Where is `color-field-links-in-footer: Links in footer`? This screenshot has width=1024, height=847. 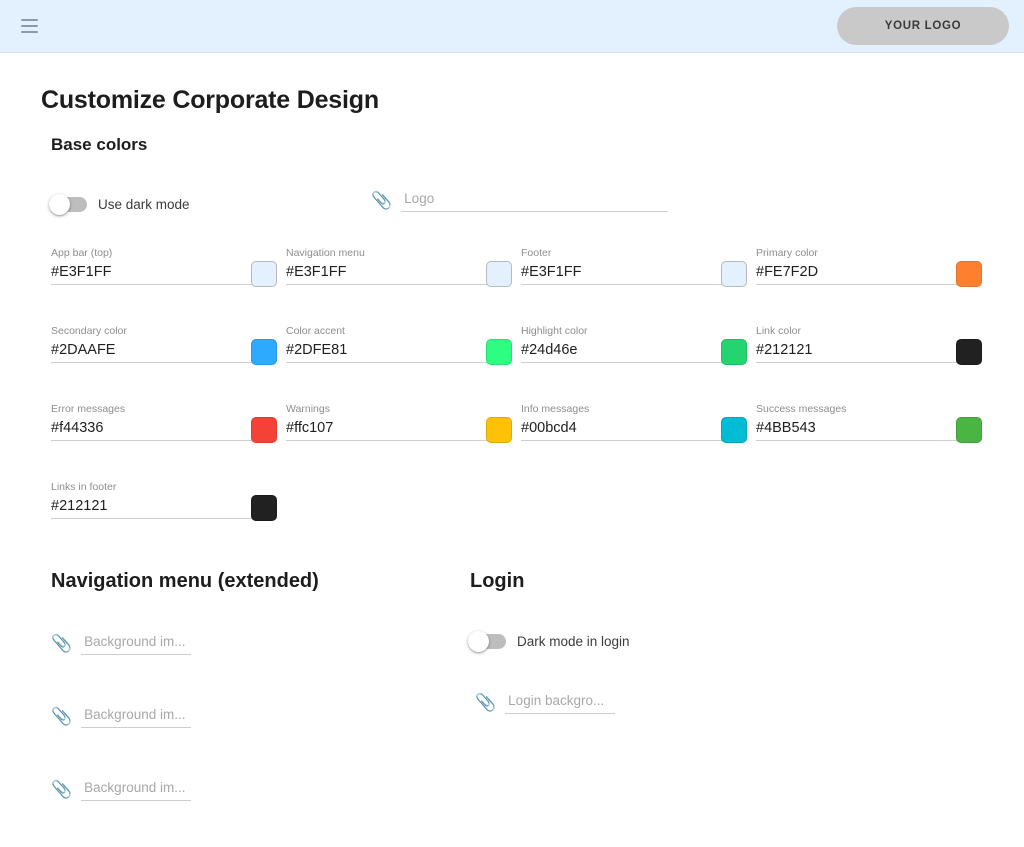
color-field-links-in-footer: Links in footer is located at coordinates (164, 513).